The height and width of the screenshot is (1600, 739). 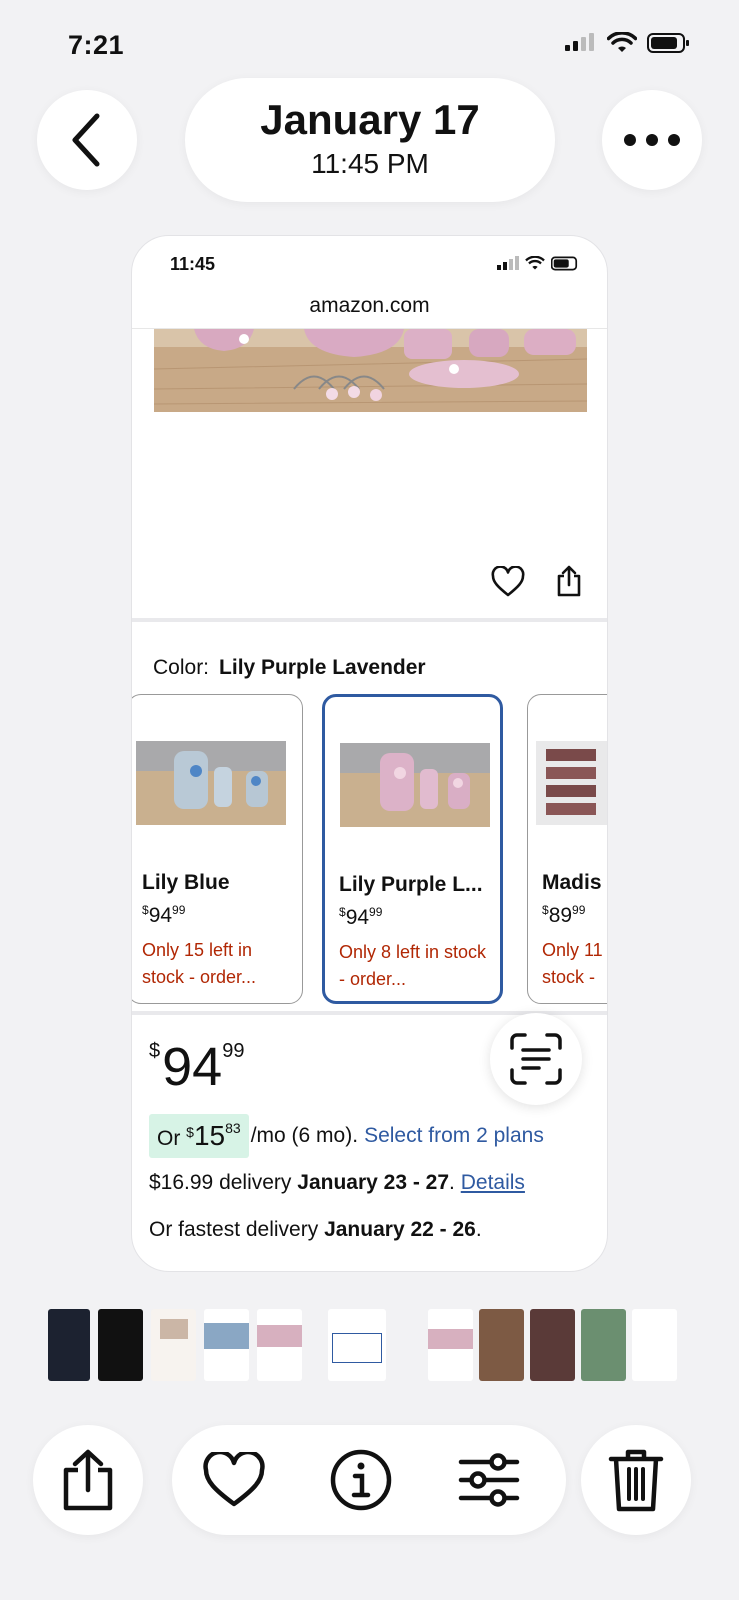 I want to click on sliders-icon, so click(x=489, y=1480).